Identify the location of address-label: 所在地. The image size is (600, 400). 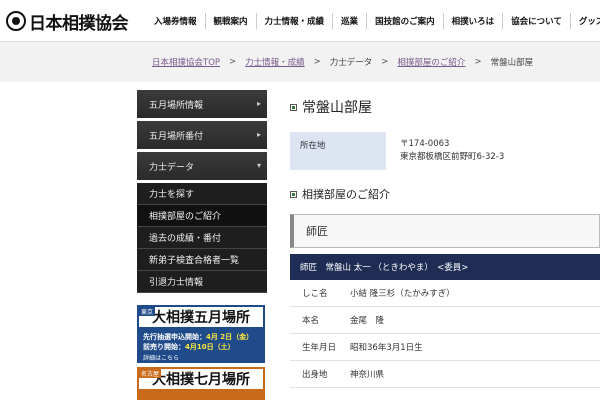
(338, 151).